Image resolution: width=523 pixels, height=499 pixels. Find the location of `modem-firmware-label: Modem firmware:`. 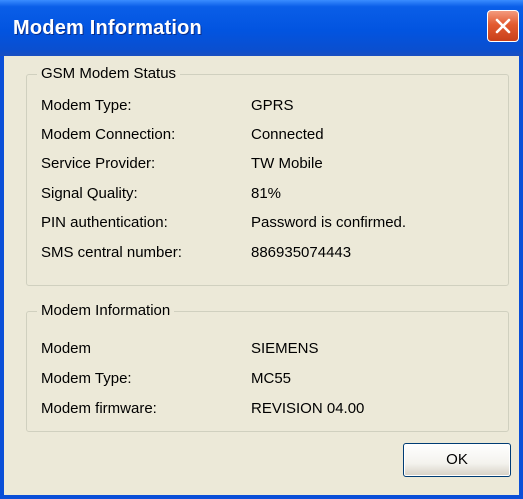

modem-firmware-label: Modem firmware: is located at coordinates (99, 408).